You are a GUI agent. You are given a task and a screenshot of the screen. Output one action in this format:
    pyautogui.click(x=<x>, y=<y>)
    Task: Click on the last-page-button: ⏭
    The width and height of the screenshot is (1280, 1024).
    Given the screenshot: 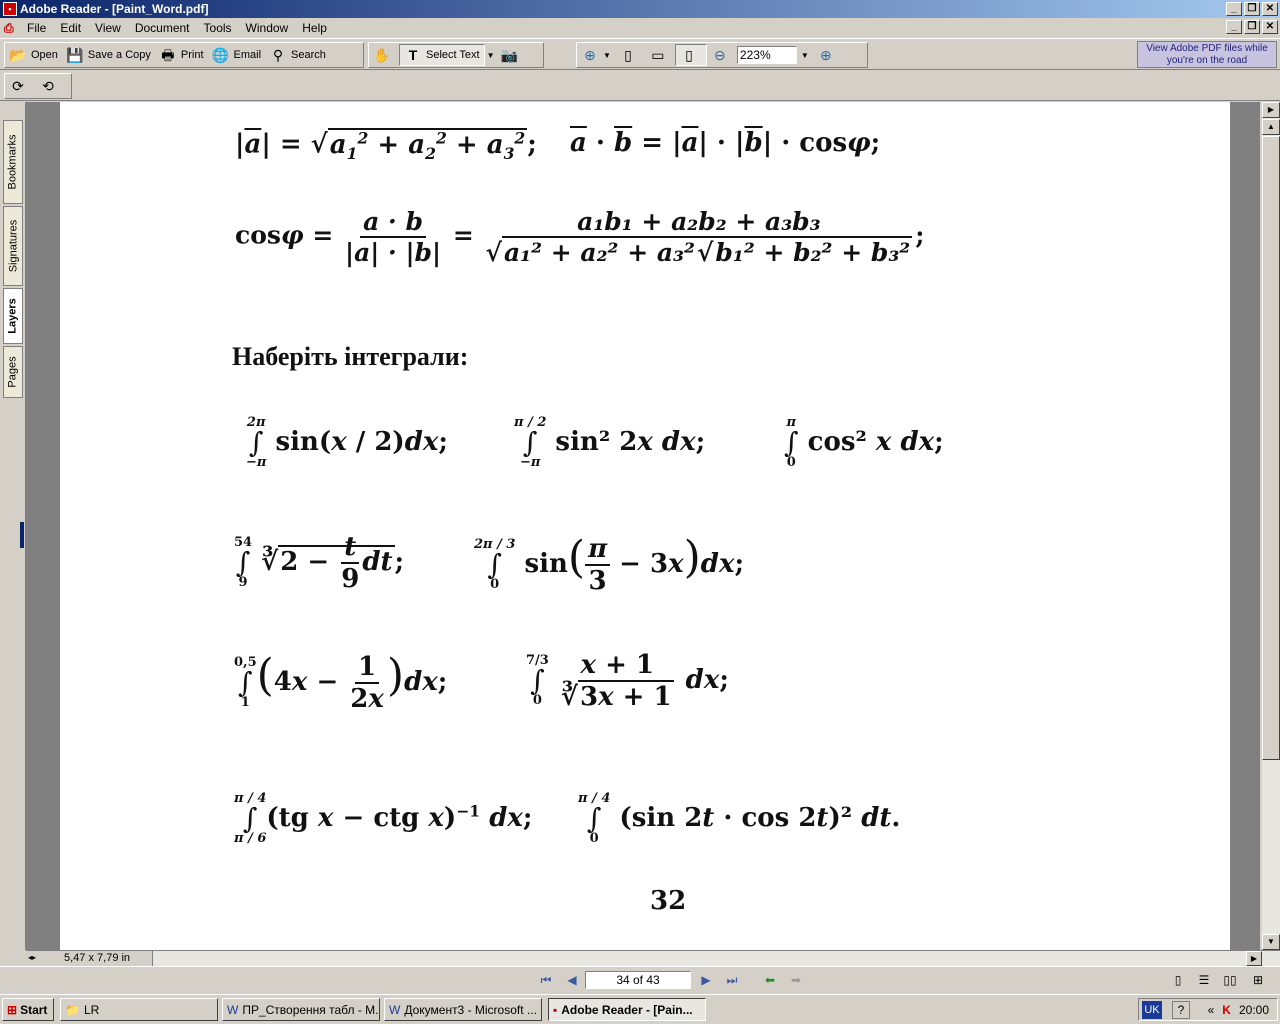 What is the action you would take?
    pyautogui.click(x=732, y=980)
    